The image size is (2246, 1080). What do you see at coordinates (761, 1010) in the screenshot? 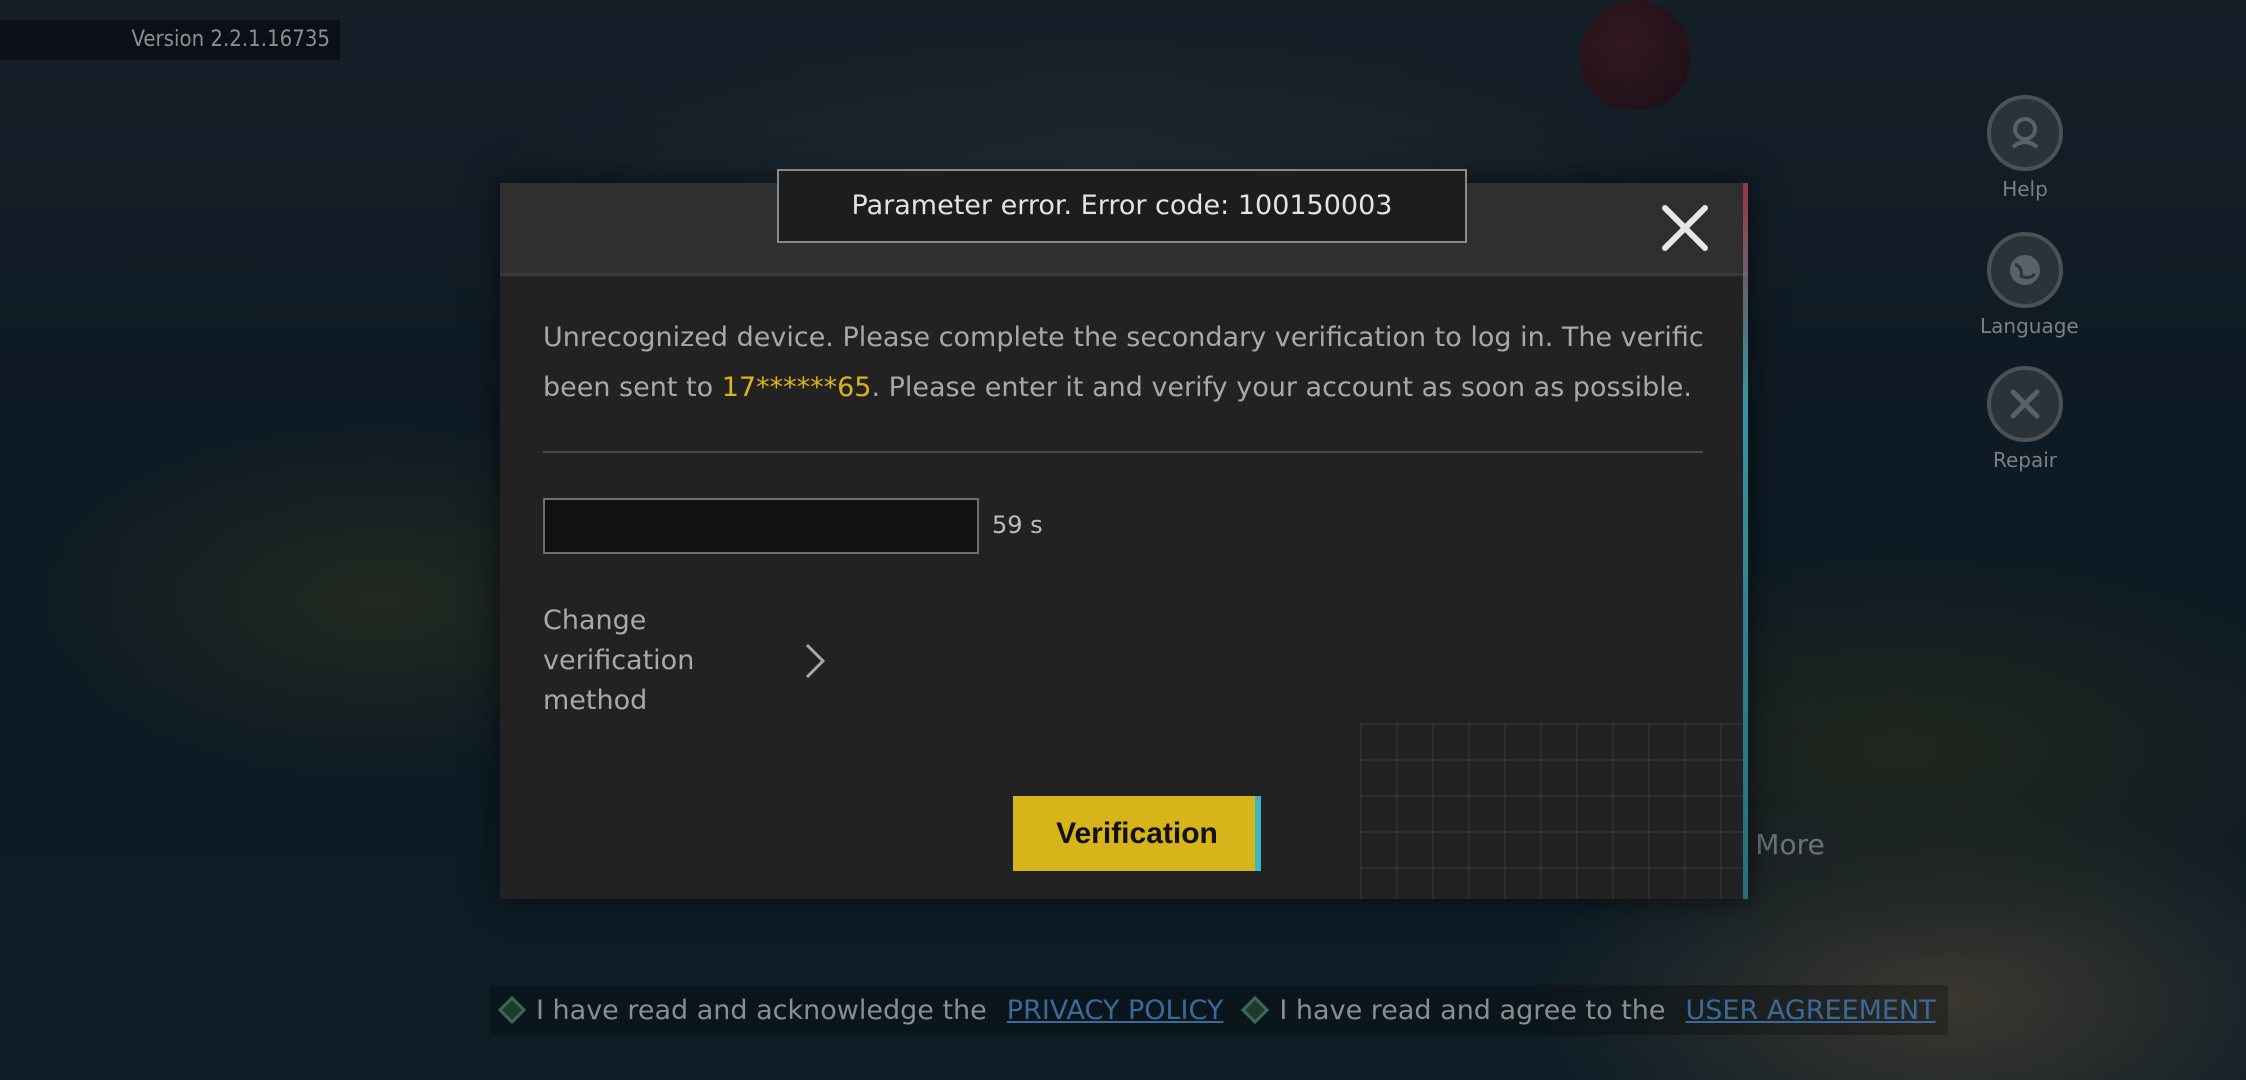
I see `privacy-text: I have read and acknowledge the` at bounding box center [761, 1010].